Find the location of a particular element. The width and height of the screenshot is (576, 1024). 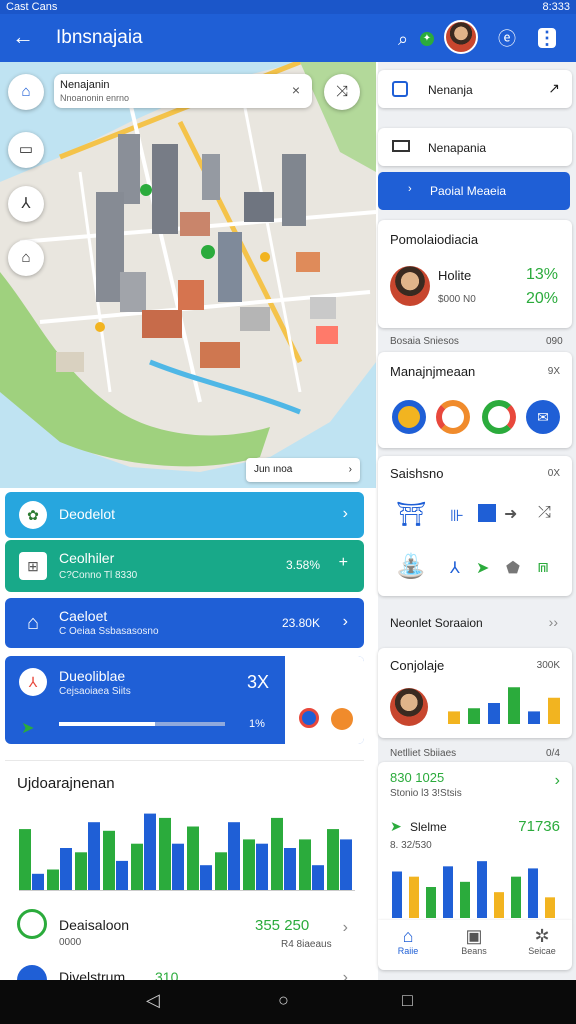

park-icon: ⛲ is located at coordinates (411, 566).